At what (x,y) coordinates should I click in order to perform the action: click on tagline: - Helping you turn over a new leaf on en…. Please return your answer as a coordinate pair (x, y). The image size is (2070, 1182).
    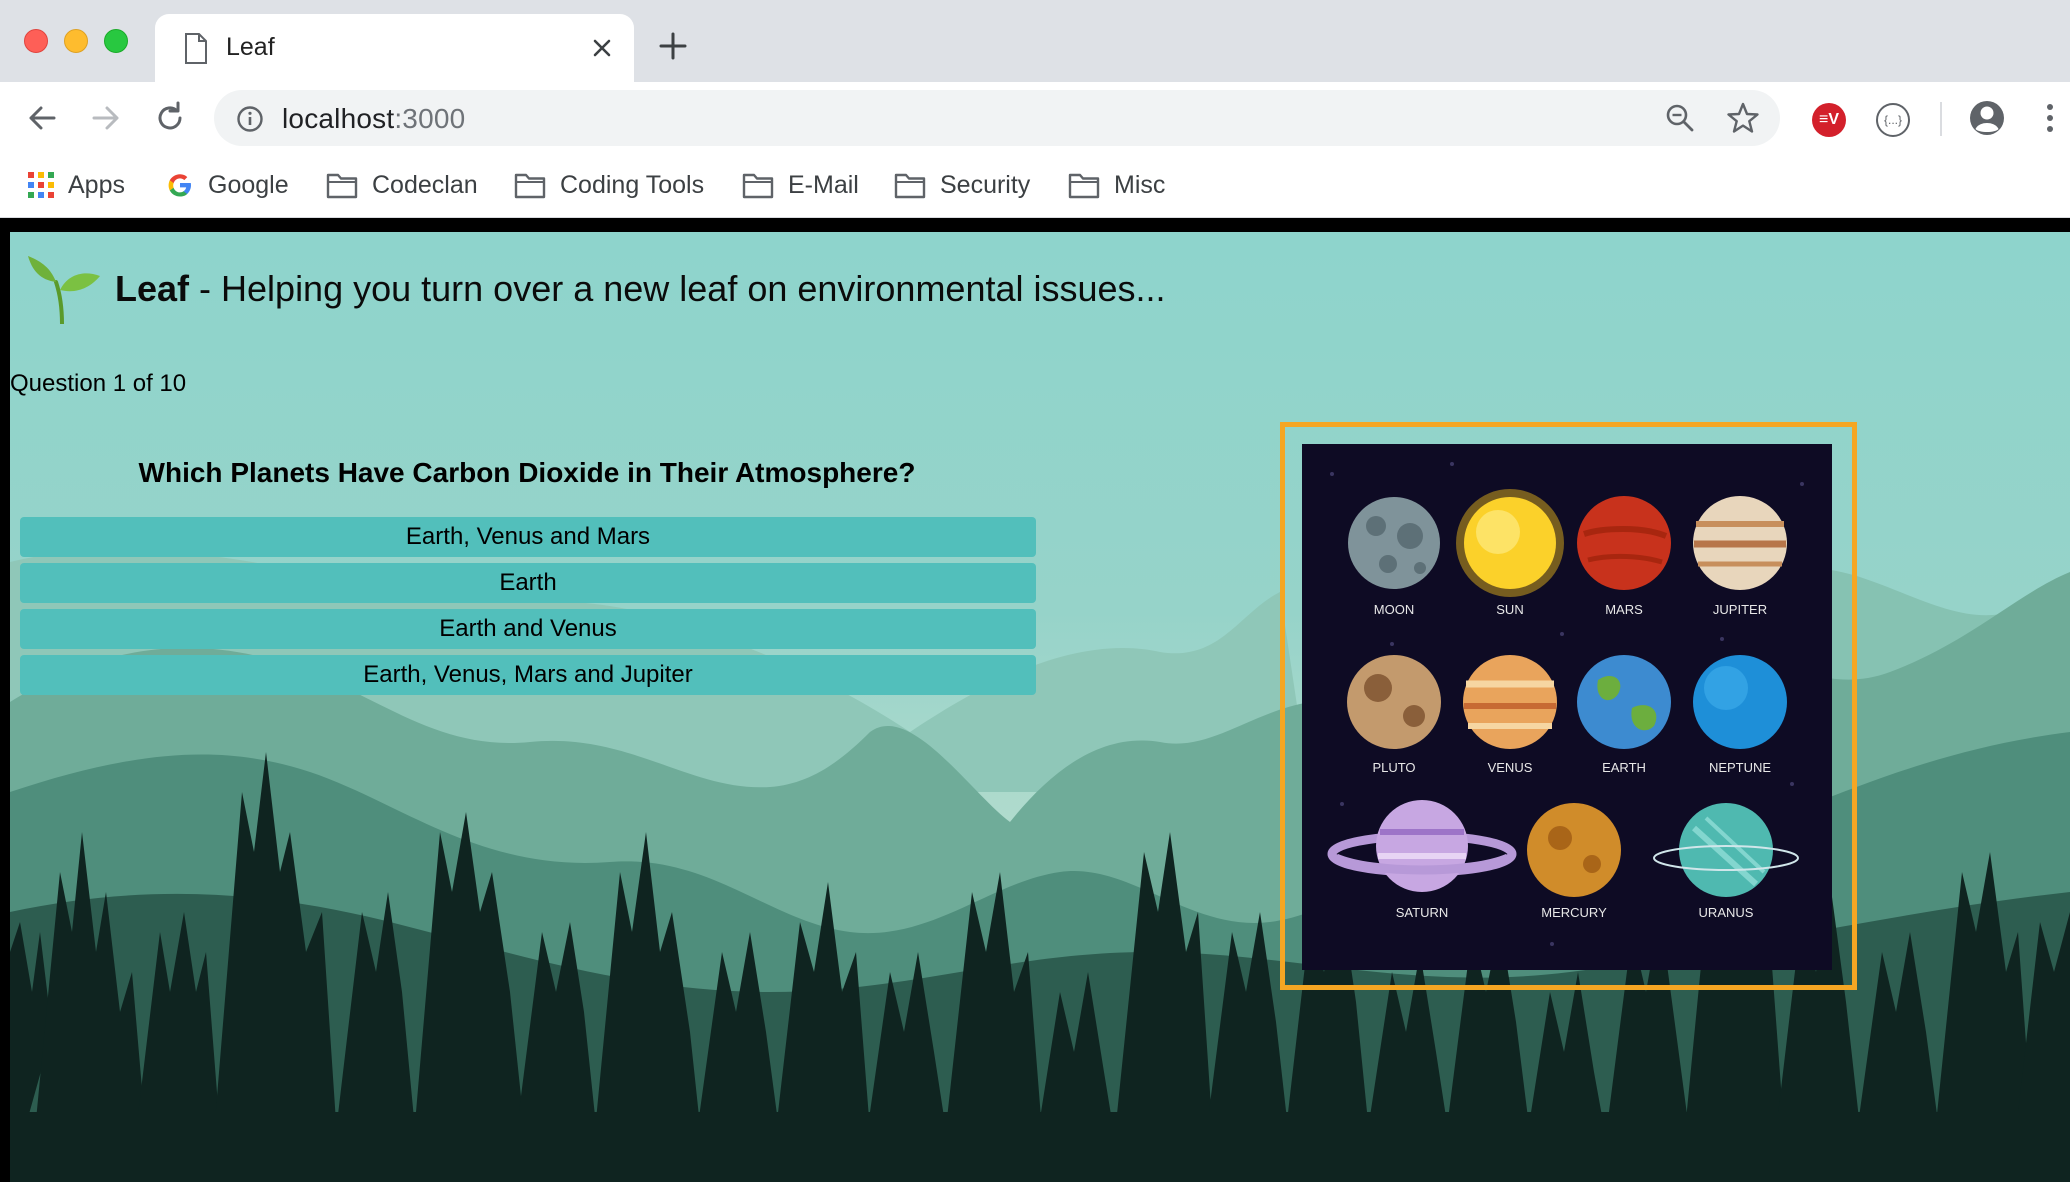
    Looking at the image, I should click on (677, 288).